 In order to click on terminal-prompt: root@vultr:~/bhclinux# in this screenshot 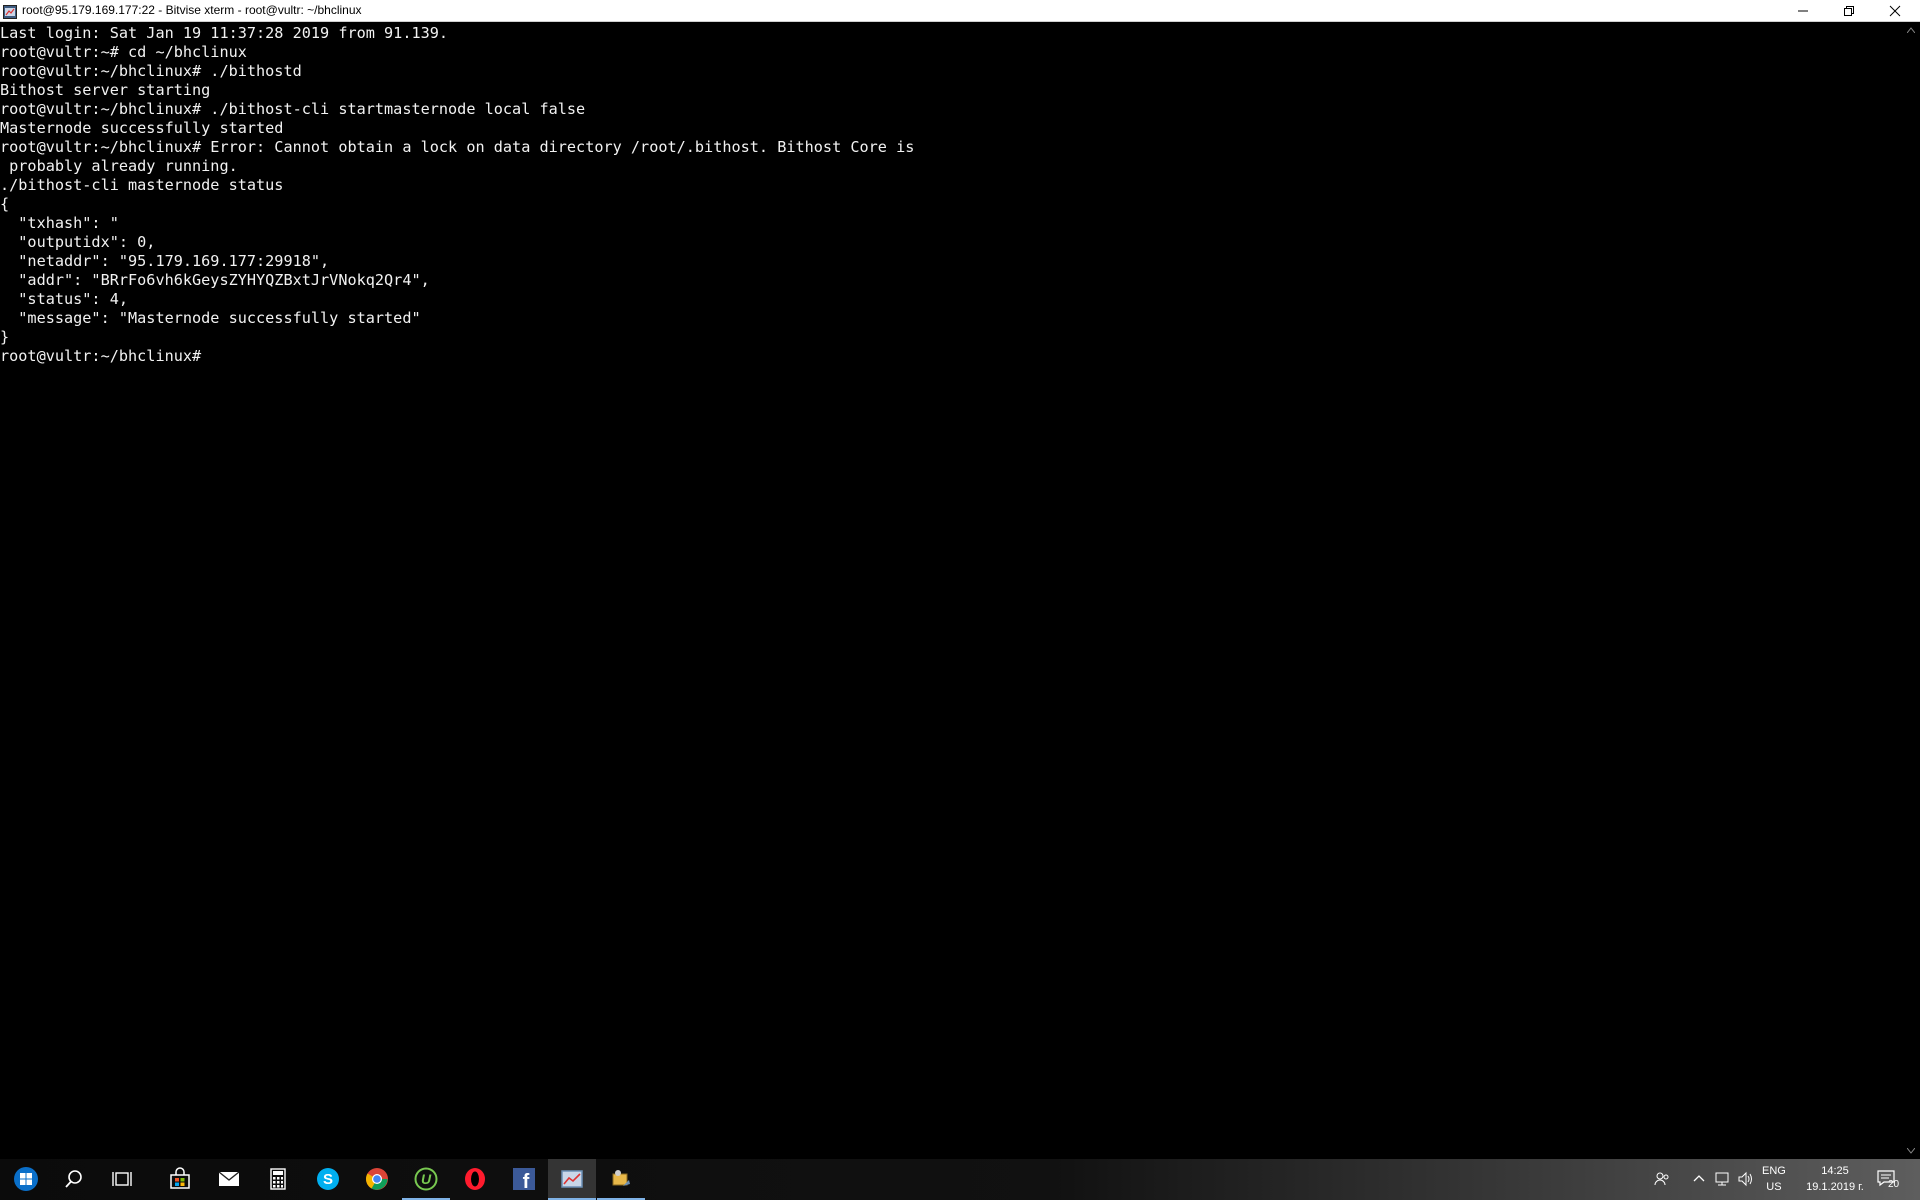, I will do `click(101, 356)`.